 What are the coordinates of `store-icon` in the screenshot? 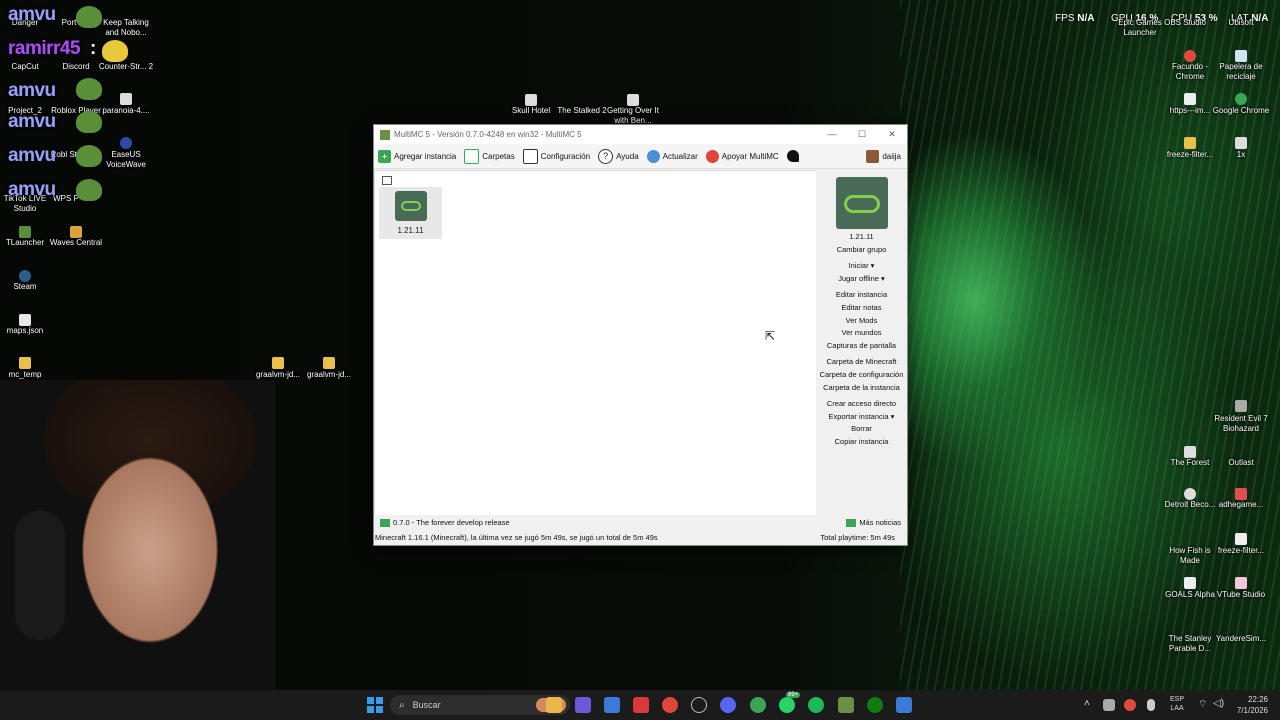 It's located at (612, 705).